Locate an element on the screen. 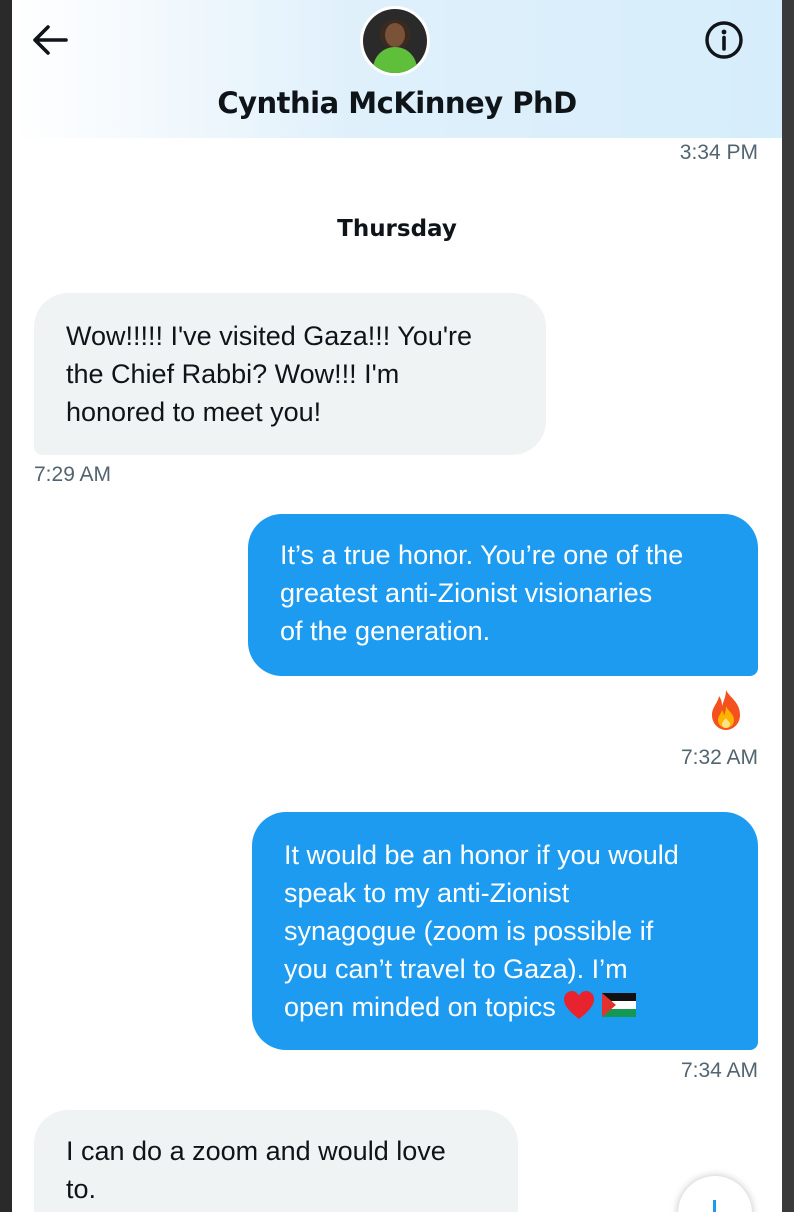 This screenshot has width=794, height=1212. palestine-flag-icon is located at coordinates (618, 1005).